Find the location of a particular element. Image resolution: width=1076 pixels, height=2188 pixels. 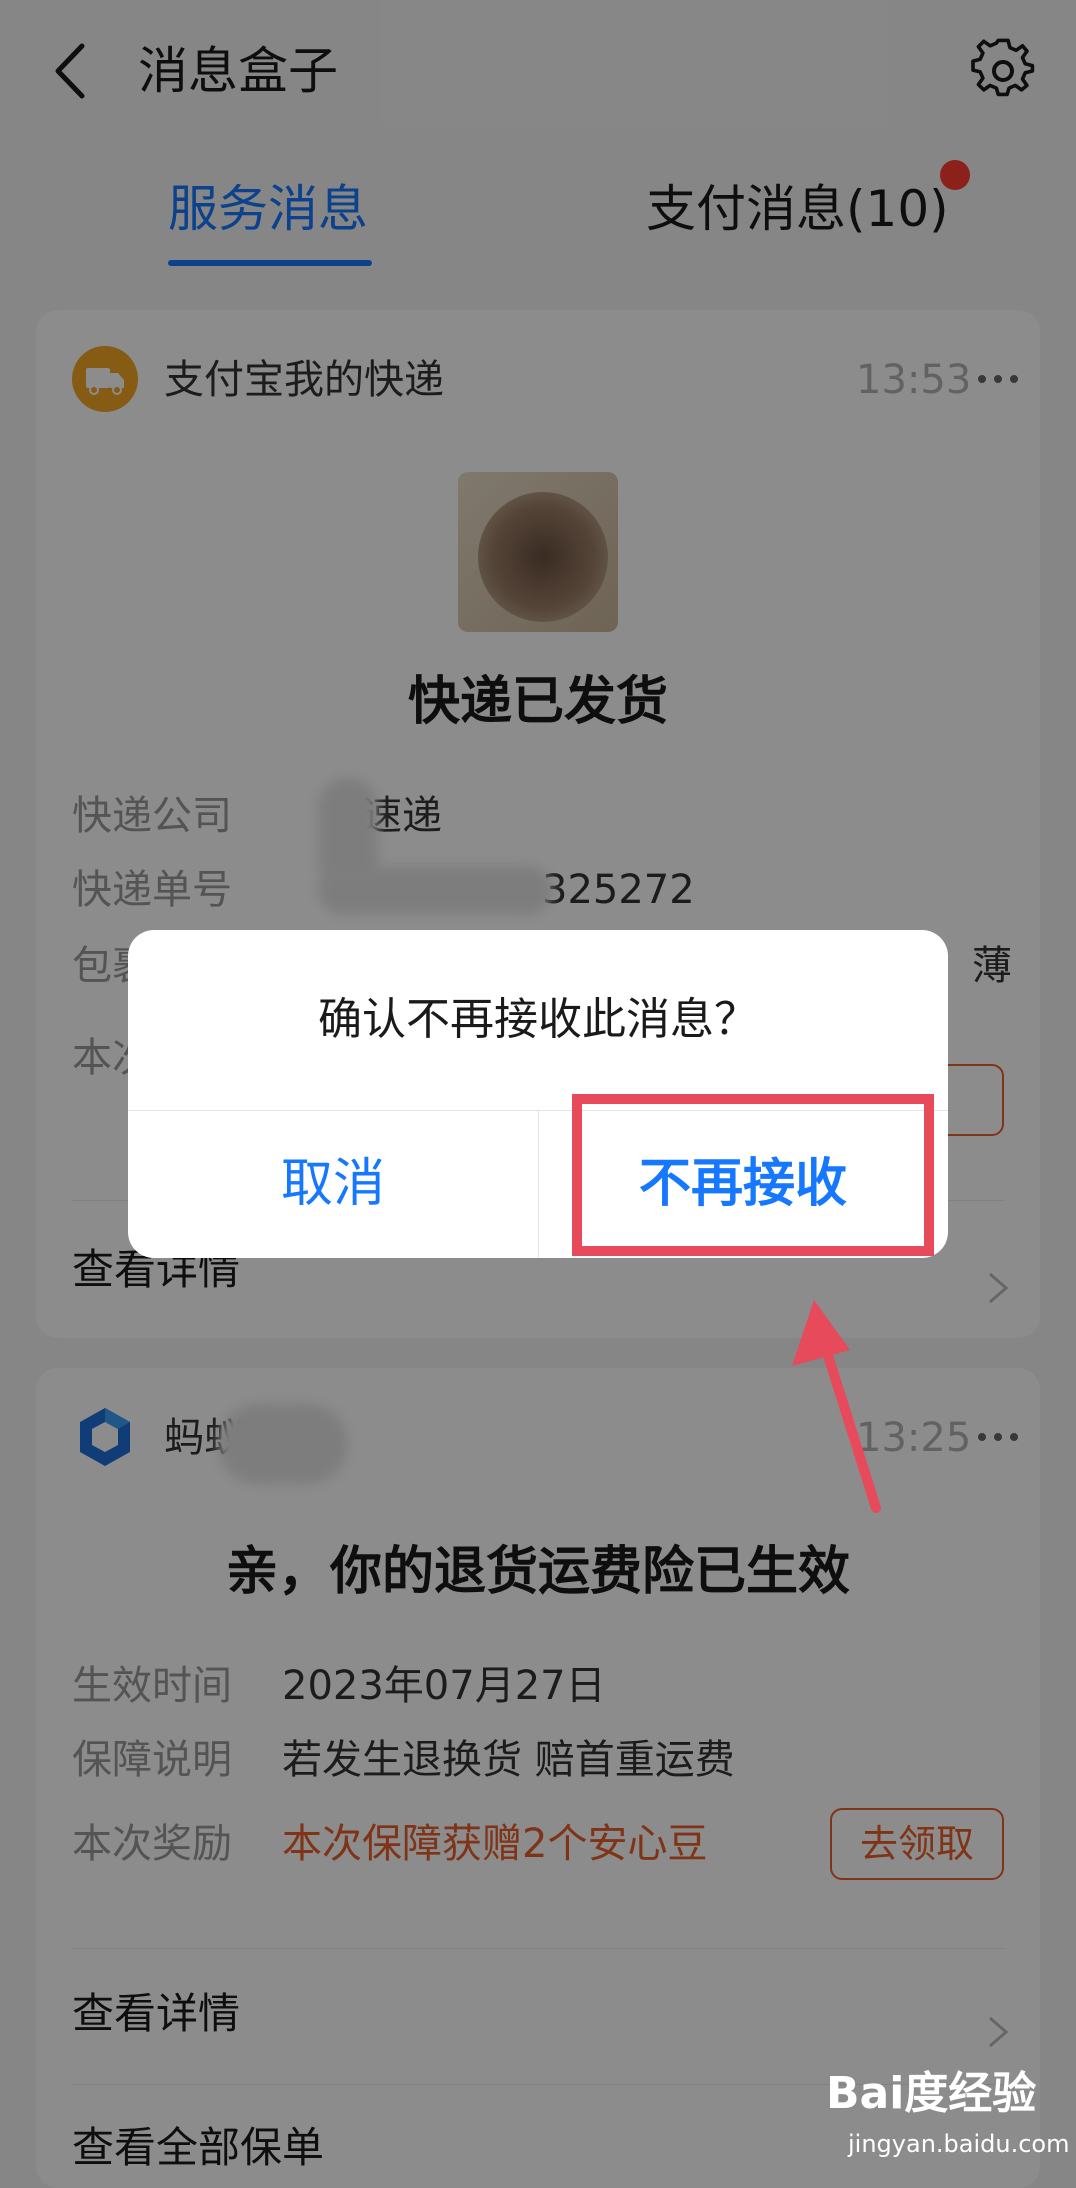

highlight-box is located at coordinates (753, 1175).